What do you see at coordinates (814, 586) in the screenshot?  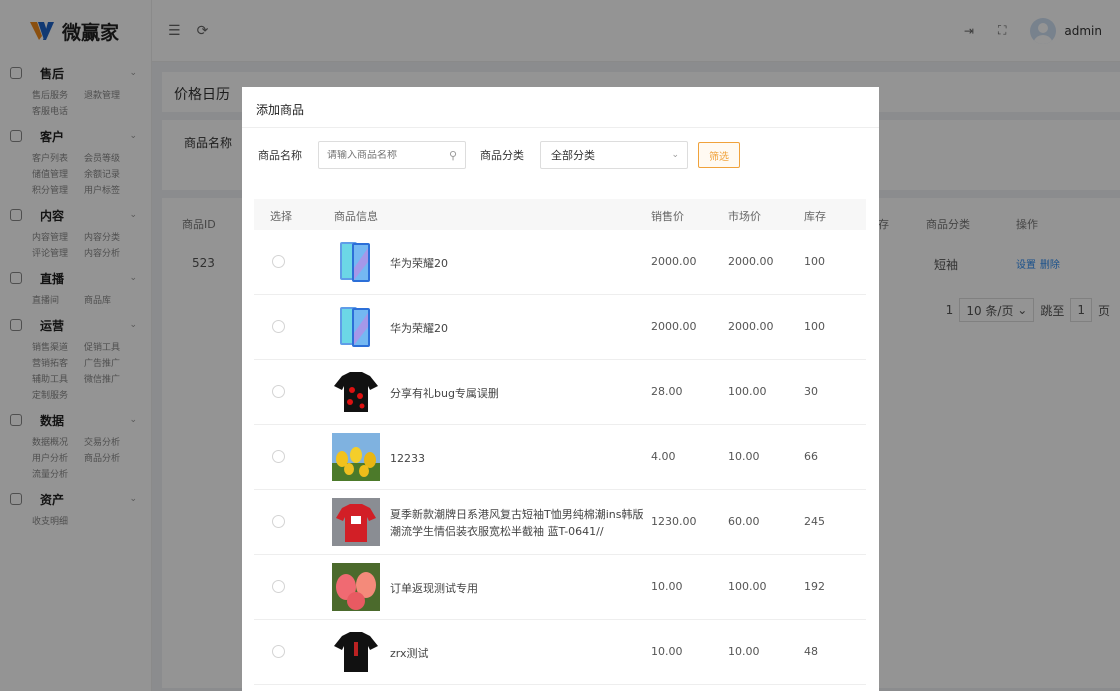 I see `stock-count: 192` at bounding box center [814, 586].